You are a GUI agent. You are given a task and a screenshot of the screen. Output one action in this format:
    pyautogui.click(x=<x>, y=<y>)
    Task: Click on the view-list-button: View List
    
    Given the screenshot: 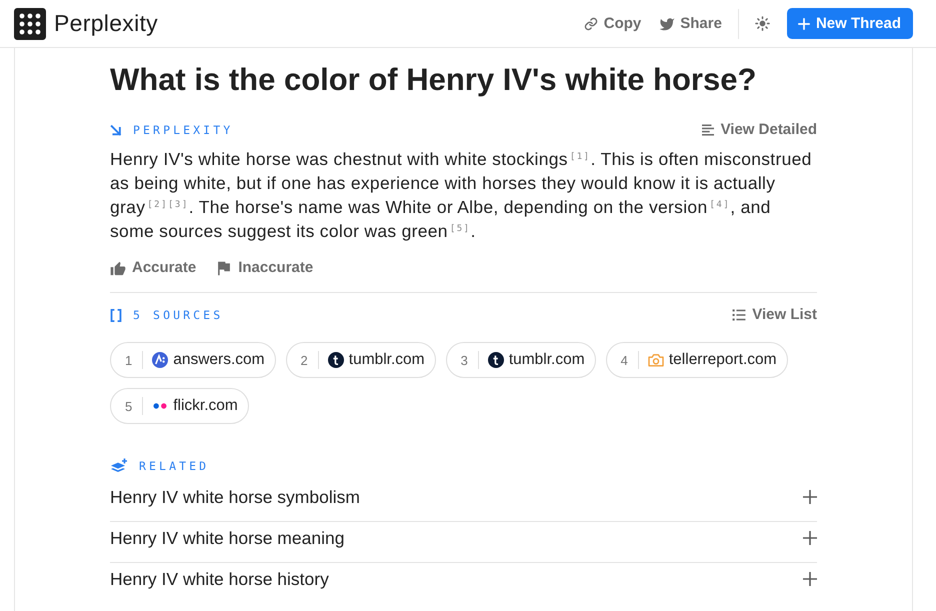 What is the action you would take?
    pyautogui.click(x=774, y=315)
    